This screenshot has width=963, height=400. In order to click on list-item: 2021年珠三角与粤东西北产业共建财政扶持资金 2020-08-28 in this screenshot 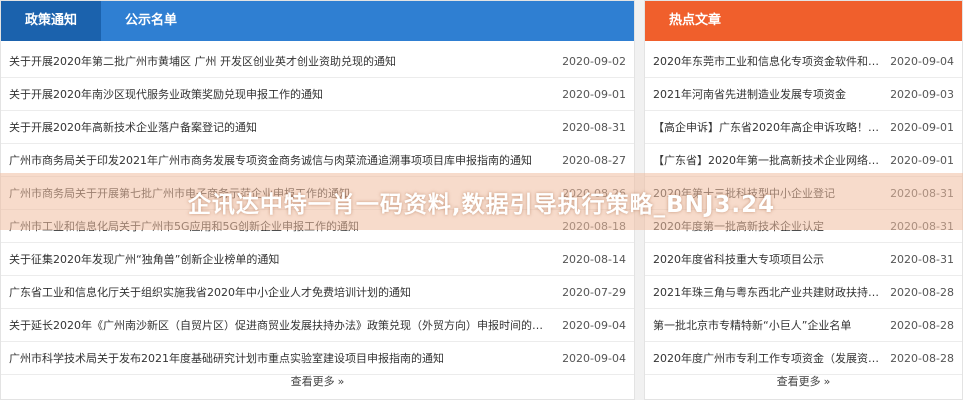, I will do `click(803, 292)`.